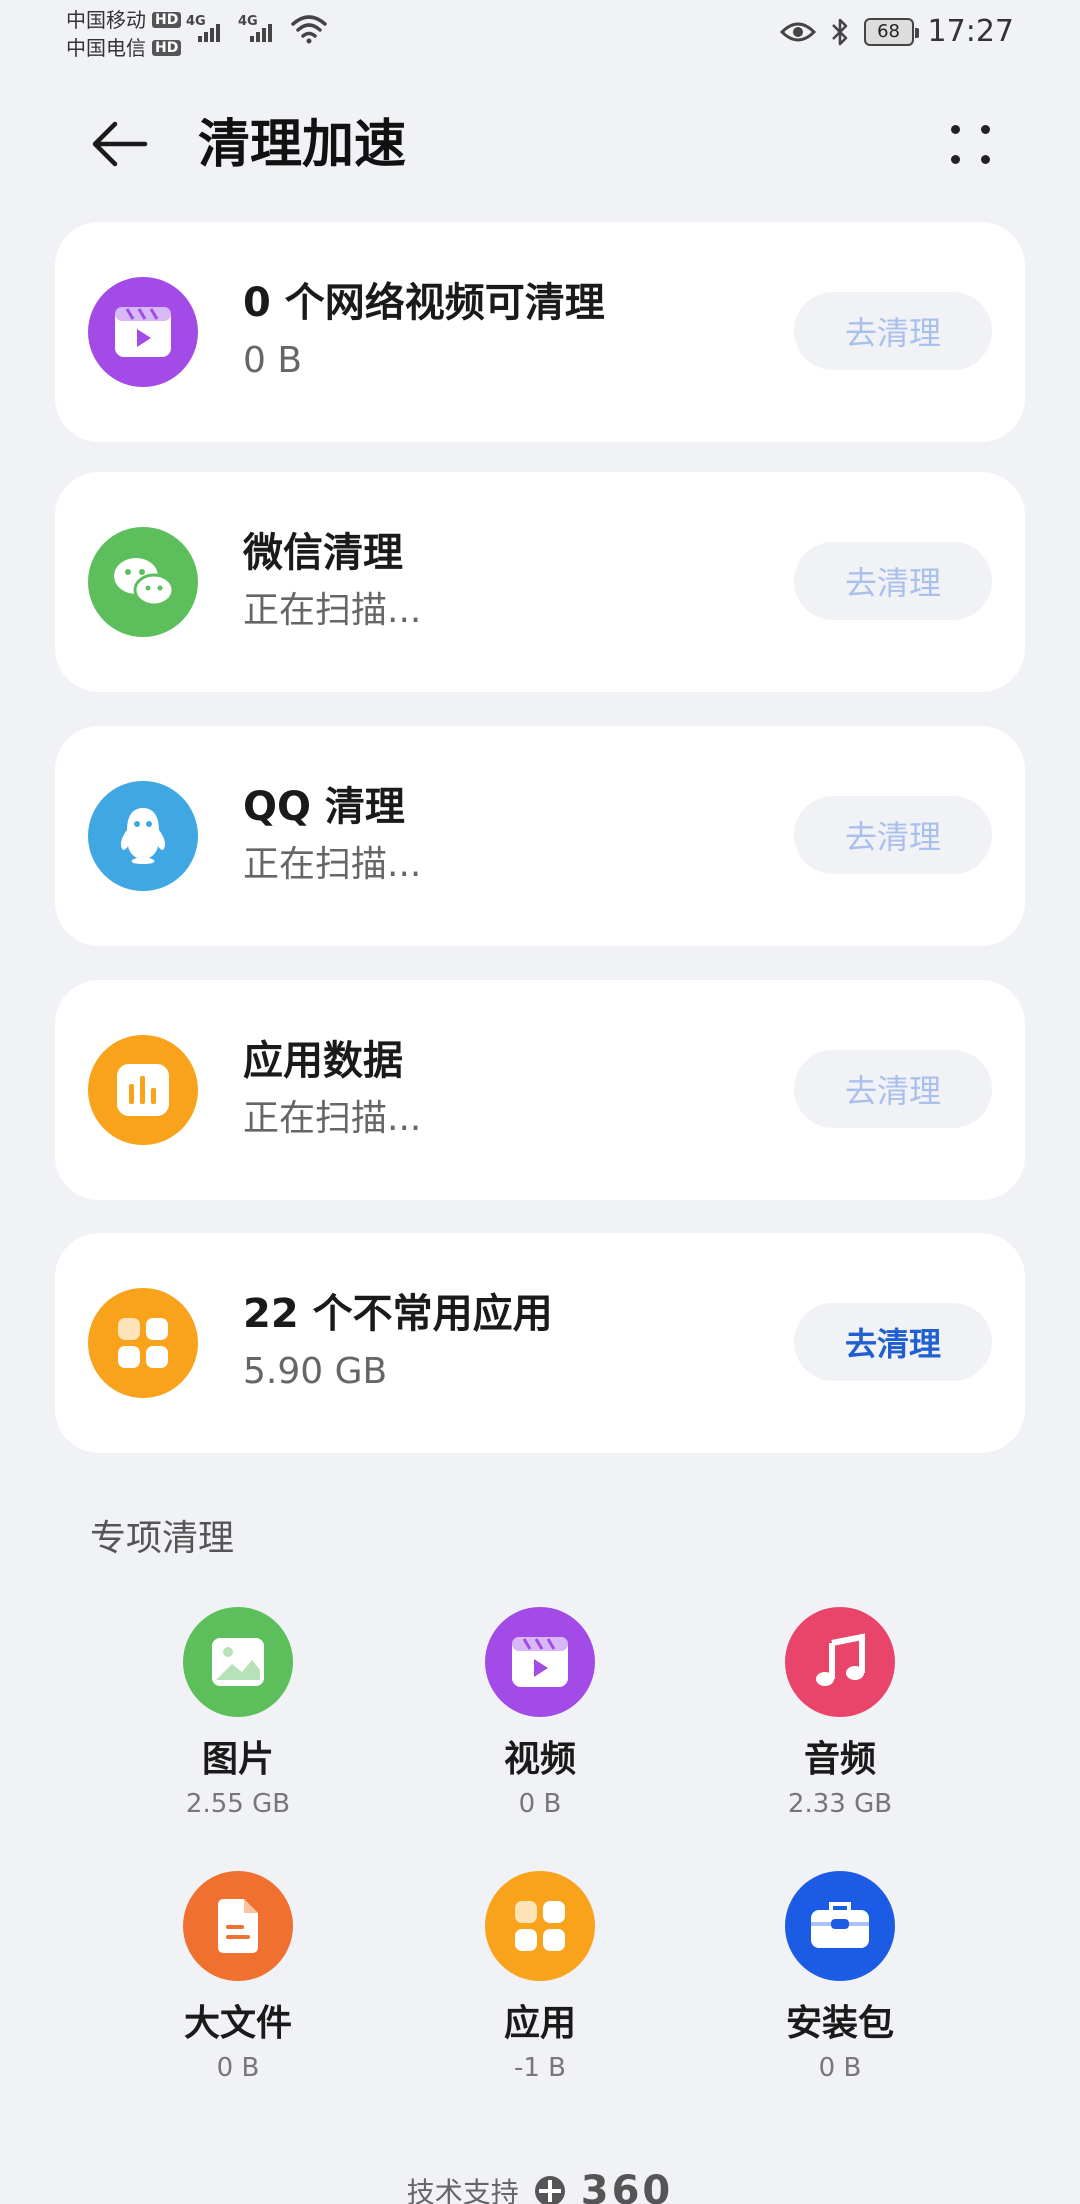  Describe the element at coordinates (302, 145) in the screenshot. I see `page-title: 清理加速` at that location.